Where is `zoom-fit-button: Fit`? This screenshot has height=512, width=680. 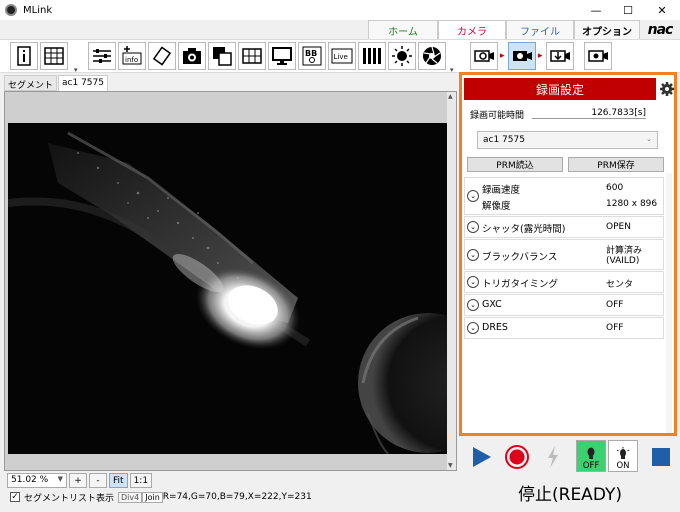
zoom-fit-button: Fit is located at coordinates (118, 480).